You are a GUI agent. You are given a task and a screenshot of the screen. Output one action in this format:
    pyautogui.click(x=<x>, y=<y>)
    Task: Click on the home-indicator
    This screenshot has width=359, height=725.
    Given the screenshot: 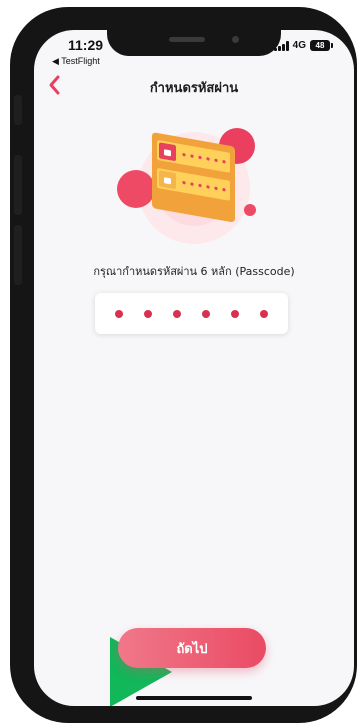 What is the action you would take?
    pyautogui.click(x=194, y=698)
    